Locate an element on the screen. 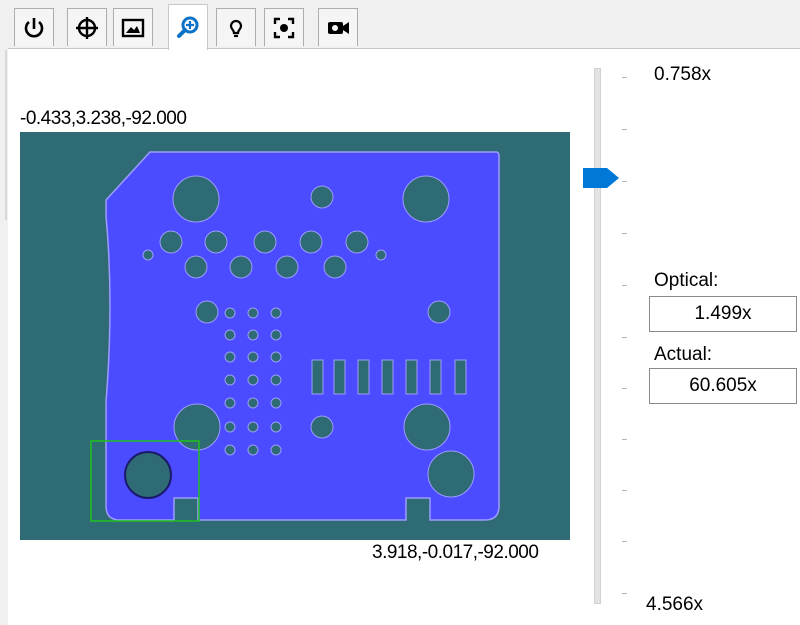  camera-icon is located at coordinates (338, 27).